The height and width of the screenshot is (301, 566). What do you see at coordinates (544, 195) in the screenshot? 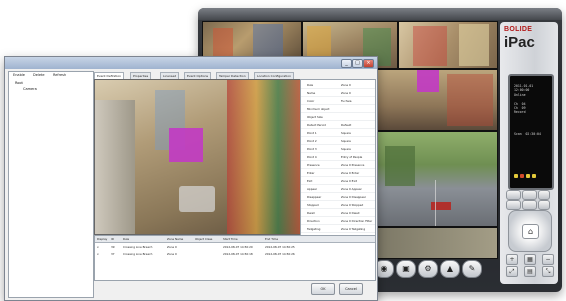
I see `forward-button` at bounding box center [544, 195].